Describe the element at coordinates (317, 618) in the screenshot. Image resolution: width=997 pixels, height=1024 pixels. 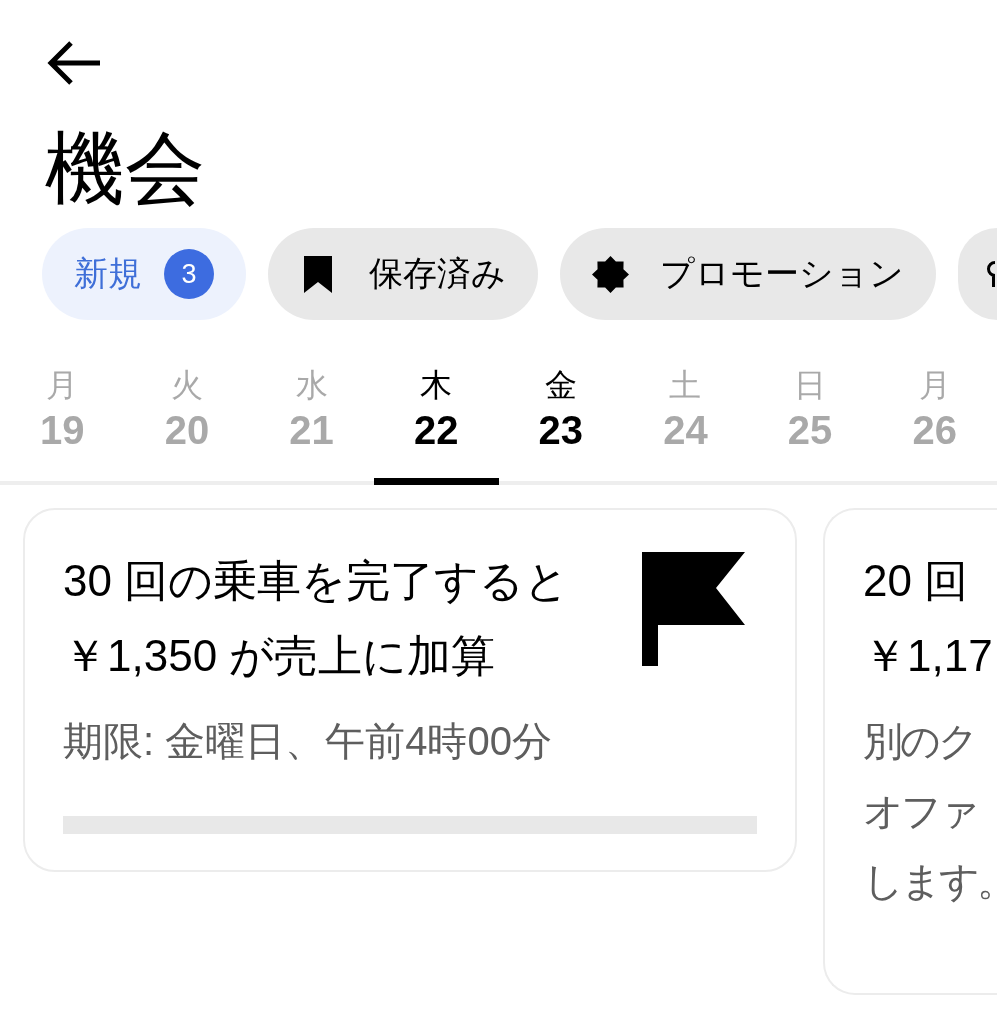
I see `offer-title: 30 回の乗車を完了すると ￥1,350 が売上に加算` at that location.